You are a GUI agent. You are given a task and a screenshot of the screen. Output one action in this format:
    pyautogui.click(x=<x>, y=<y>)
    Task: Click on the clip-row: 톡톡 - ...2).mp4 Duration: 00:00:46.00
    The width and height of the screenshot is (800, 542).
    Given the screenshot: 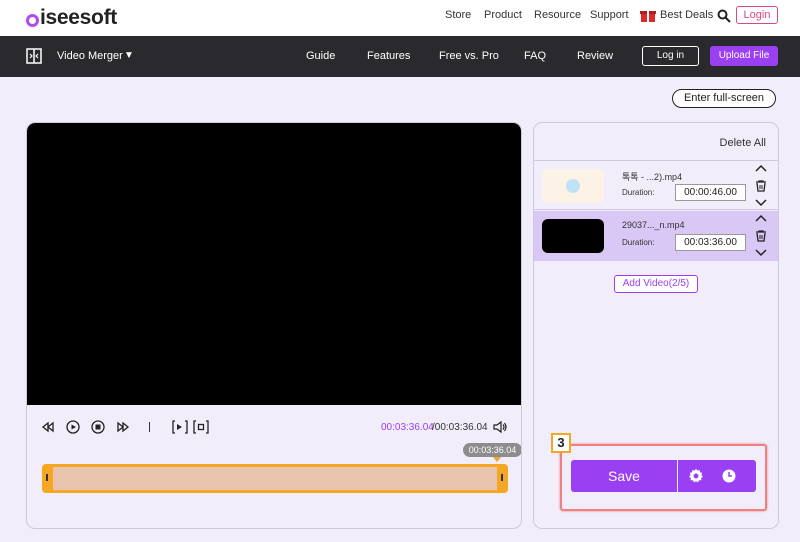 What is the action you would take?
    pyautogui.click(x=656, y=185)
    